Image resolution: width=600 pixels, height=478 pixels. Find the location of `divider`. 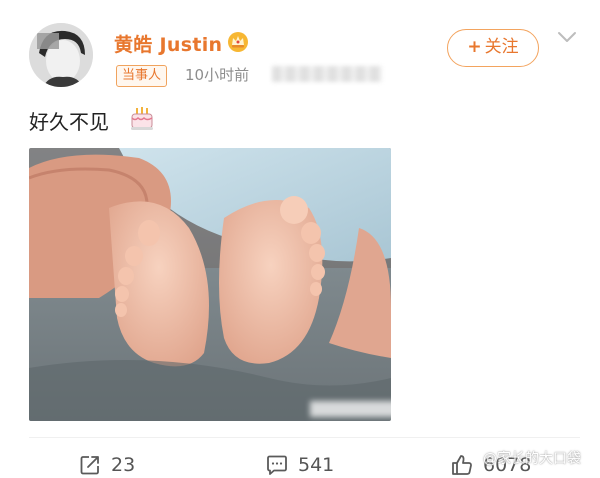

divider is located at coordinates (304, 437).